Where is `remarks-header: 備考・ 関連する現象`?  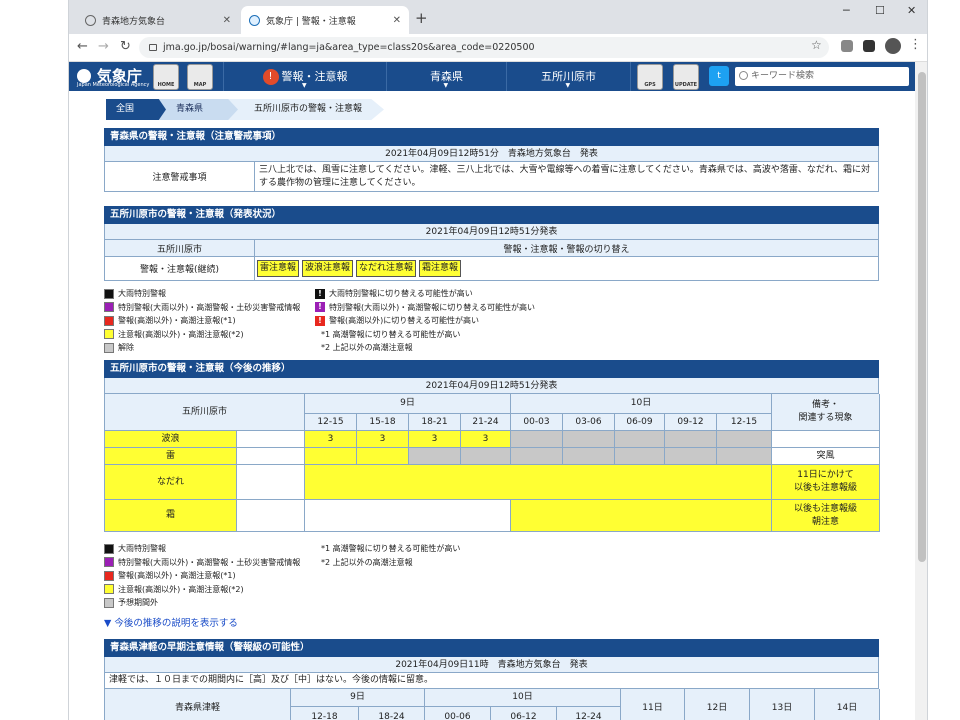 remarks-header: 備考・ 関連する現象 is located at coordinates (826, 412).